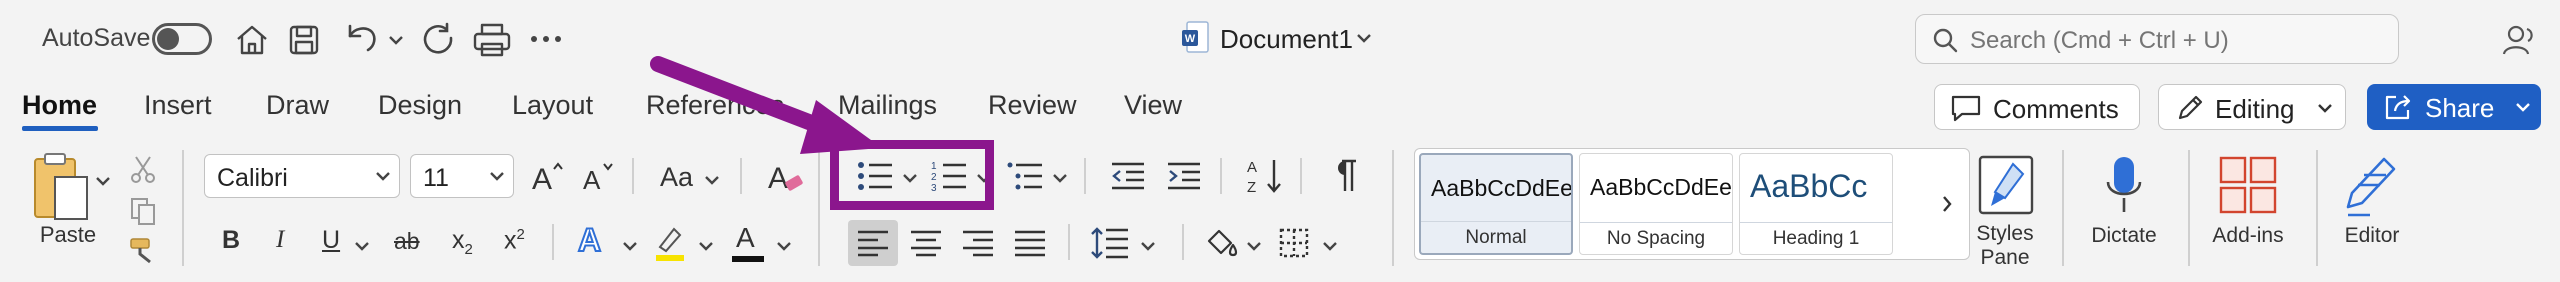  I want to click on cut-icon, so click(143, 169).